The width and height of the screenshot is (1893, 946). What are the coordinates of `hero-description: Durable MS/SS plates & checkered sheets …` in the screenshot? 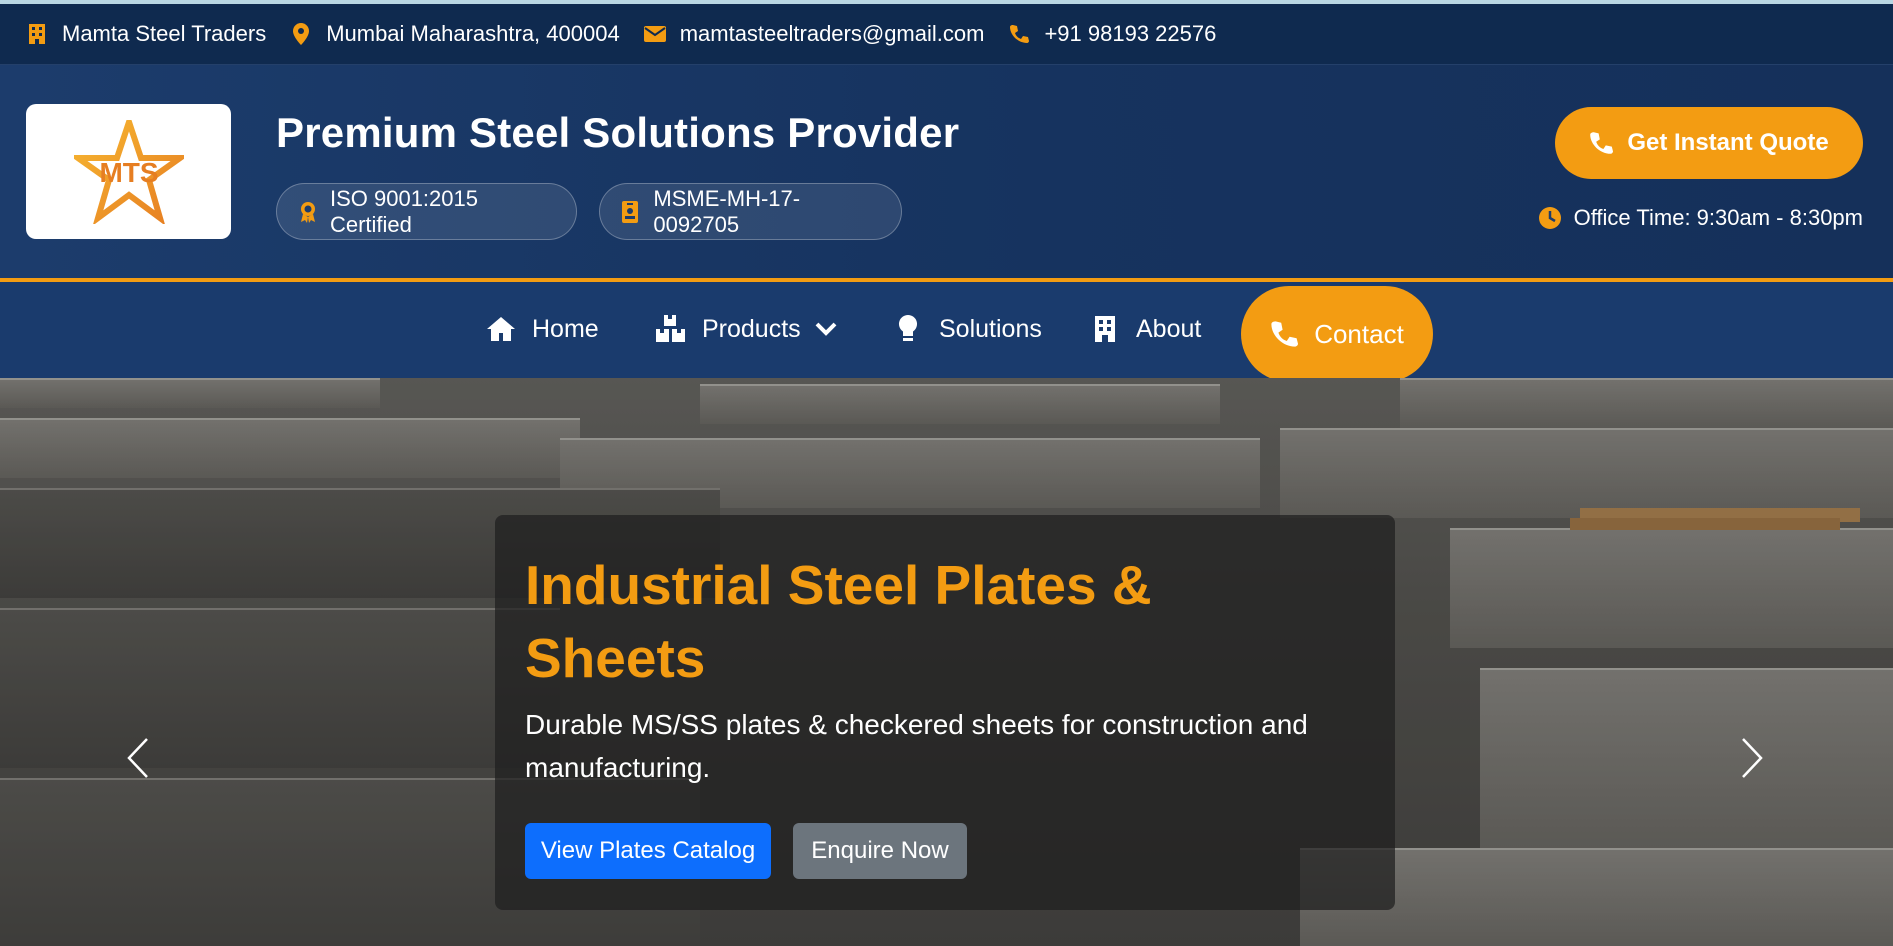 It's located at (916, 746).